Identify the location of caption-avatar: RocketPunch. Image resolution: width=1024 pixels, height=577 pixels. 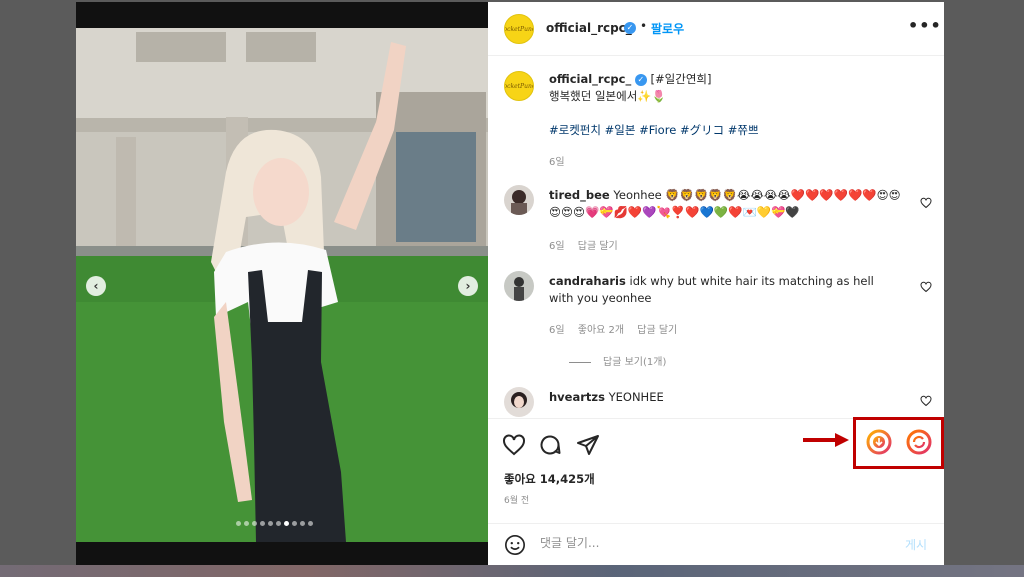
(519, 86).